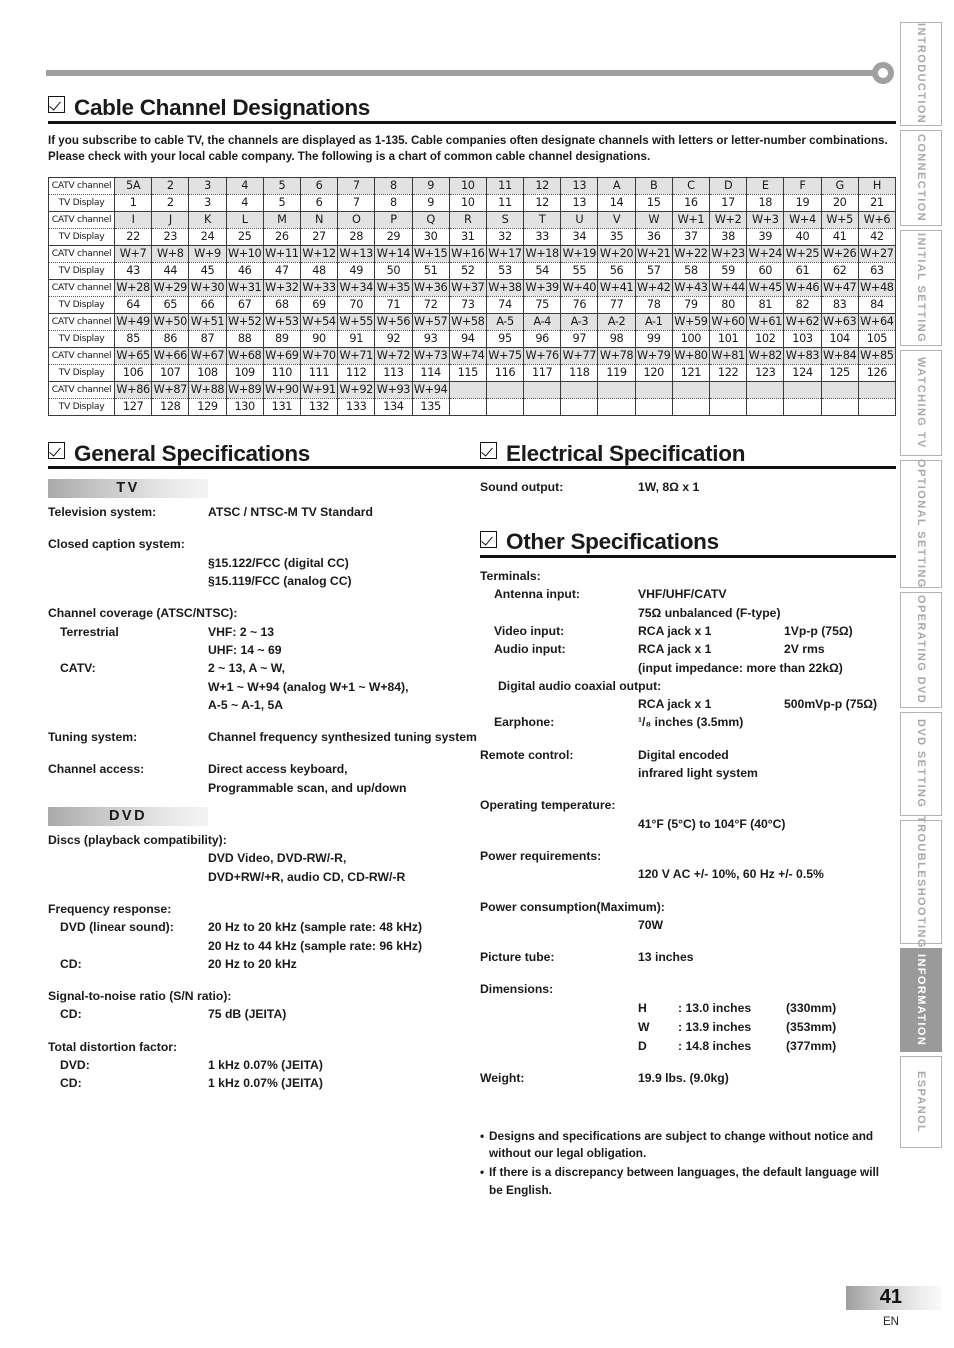  What do you see at coordinates (921, 403) in the screenshot?
I see `sidebar-tab-watching-tv: WATCHING TV` at bounding box center [921, 403].